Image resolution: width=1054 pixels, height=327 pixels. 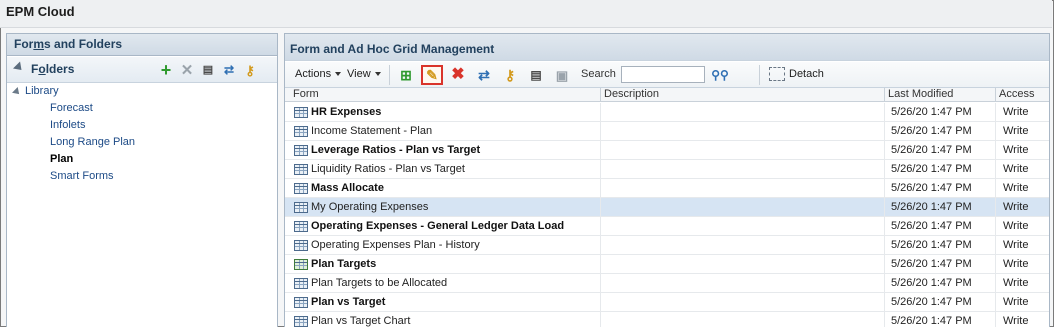 What do you see at coordinates (67, 127) in the screenshot?
I see `tree-item-infolets: Infolets` at bounding box center [67, 127].